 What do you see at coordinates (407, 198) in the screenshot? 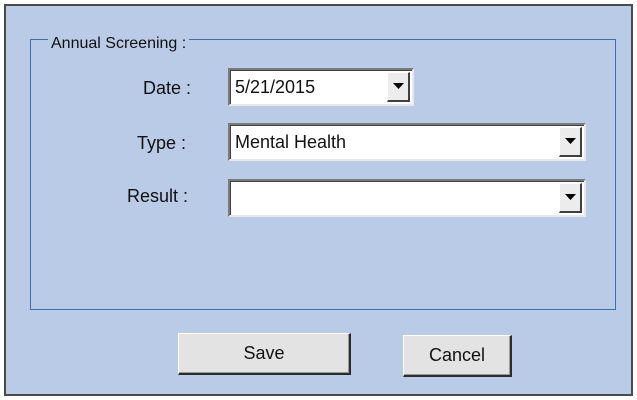
I see `result-dropdown` at bounding box center [407, 198].